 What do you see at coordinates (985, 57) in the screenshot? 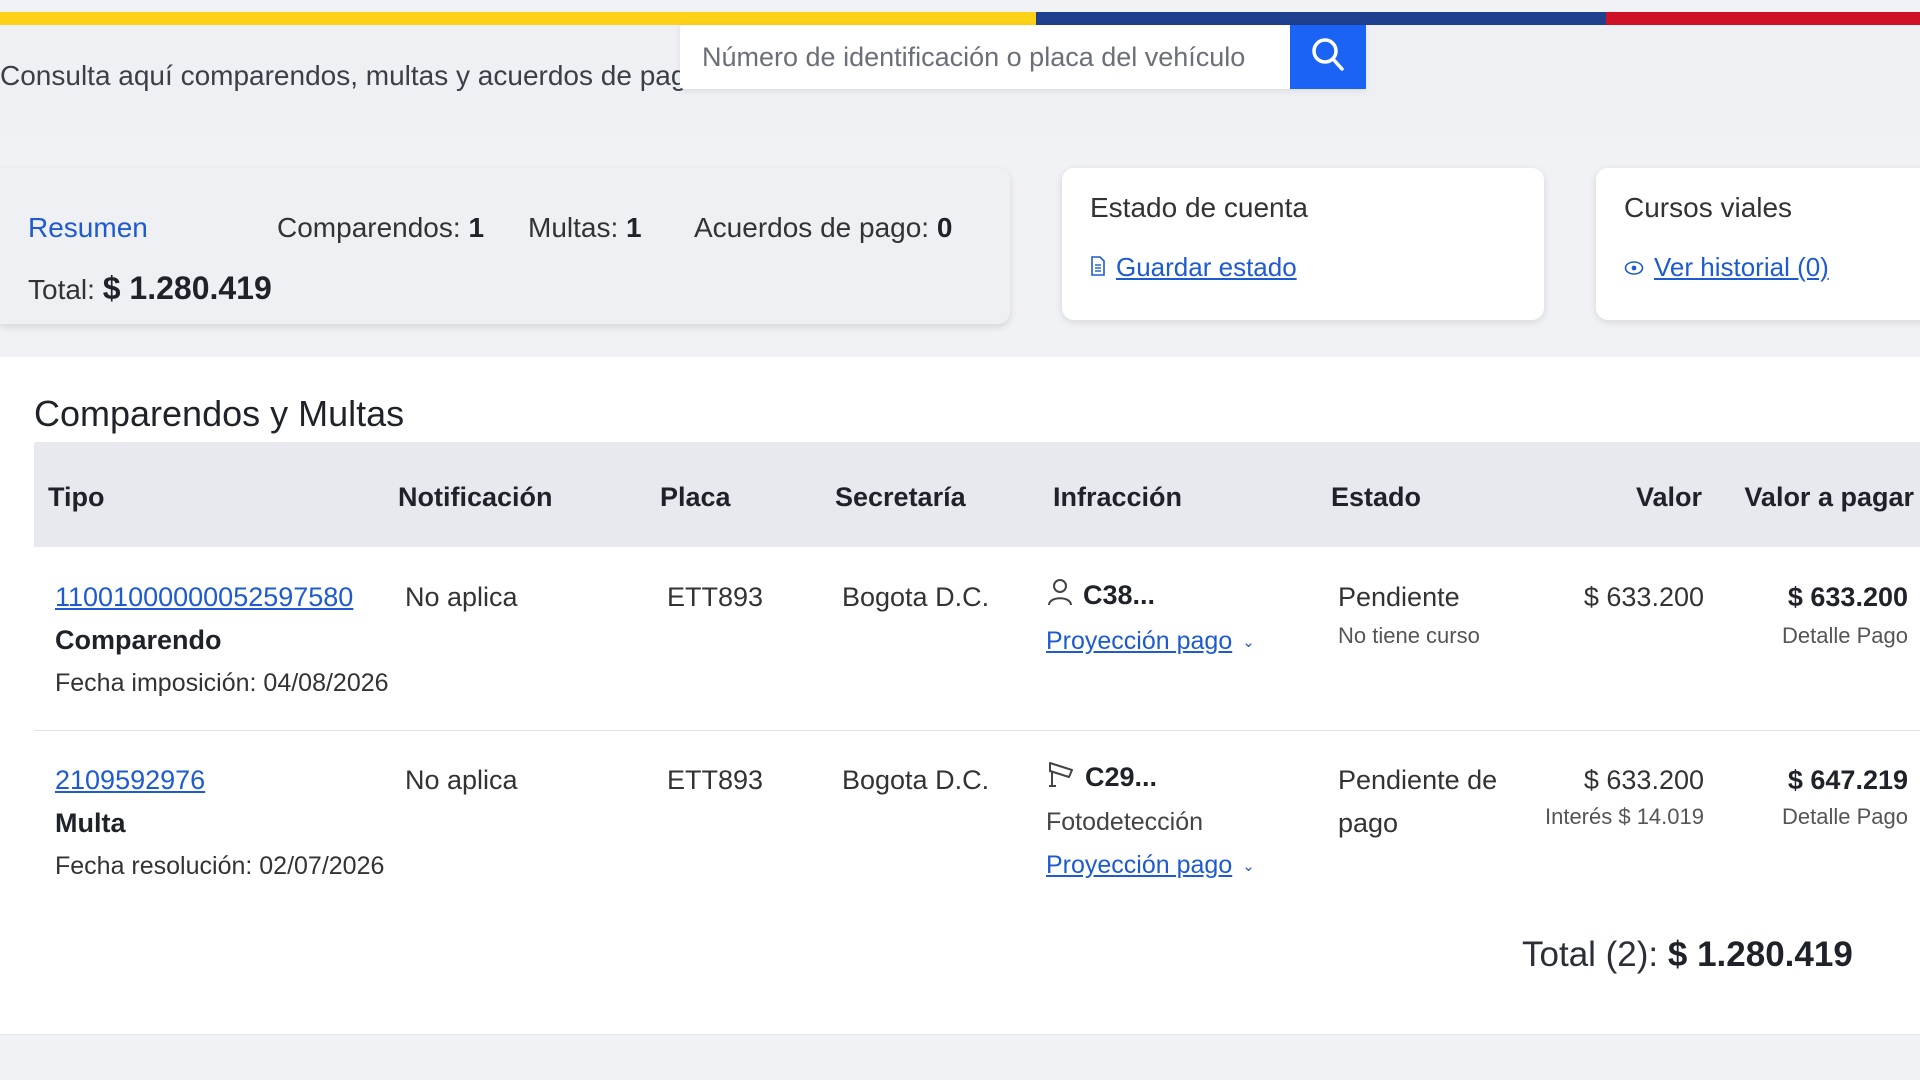
I see `search-input` at bounding box center [985, 57].